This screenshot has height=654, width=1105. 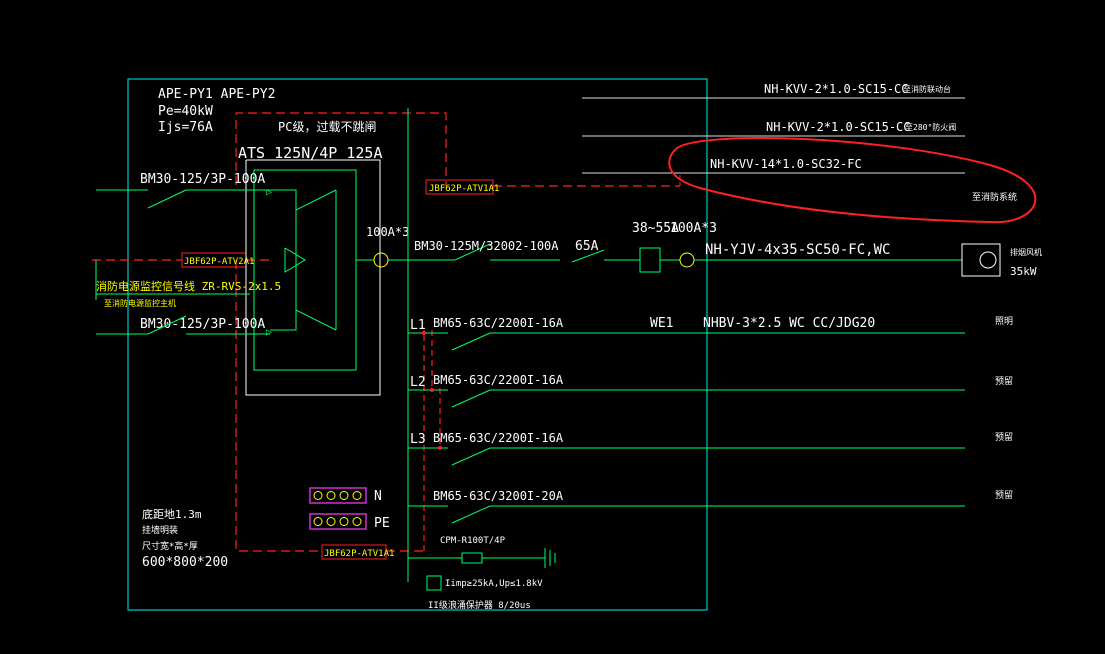 What do you see at coordinates (303, 200) in the screenshot?
I see `ats-switch-upper` at bounding box center [303, 200].